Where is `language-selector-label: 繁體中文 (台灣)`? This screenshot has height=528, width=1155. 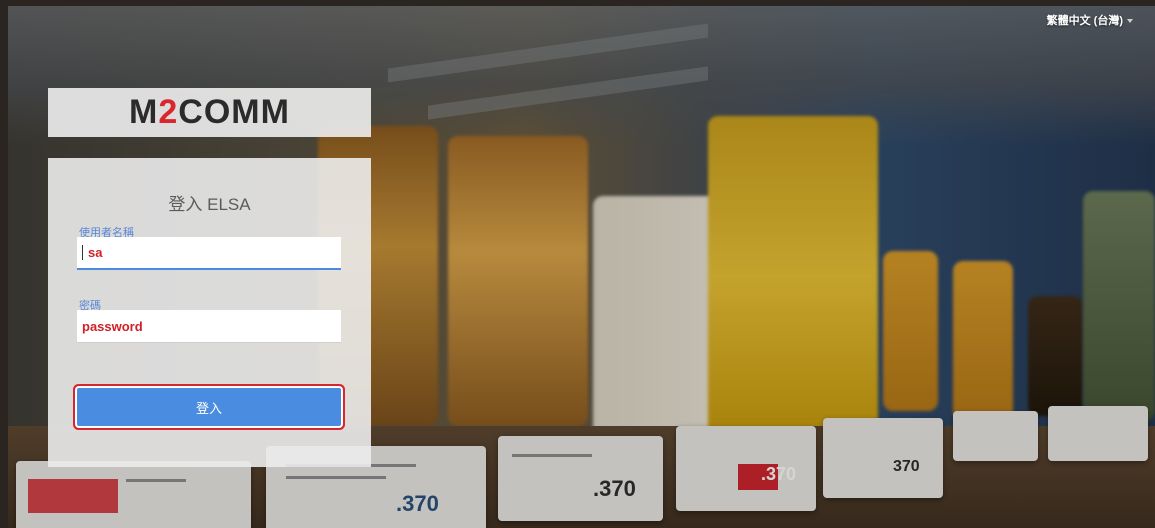
language-selector-label: 繁體中文 (台灣) is located at coordinates (1084, 21).